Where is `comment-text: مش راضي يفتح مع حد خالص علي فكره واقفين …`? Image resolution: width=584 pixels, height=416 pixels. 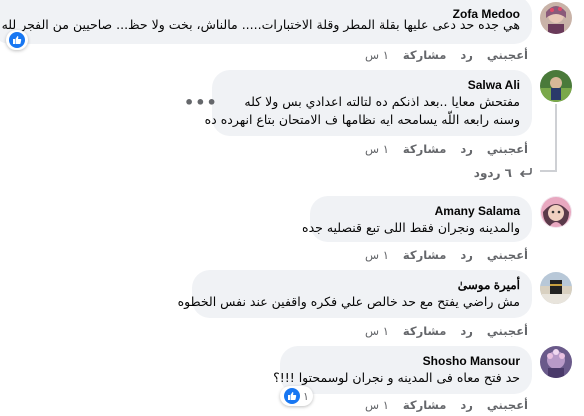
comment-text: مش راضي يفتح مع حد خالص علي فكره واقفين … is located at coordinates (348, 301).